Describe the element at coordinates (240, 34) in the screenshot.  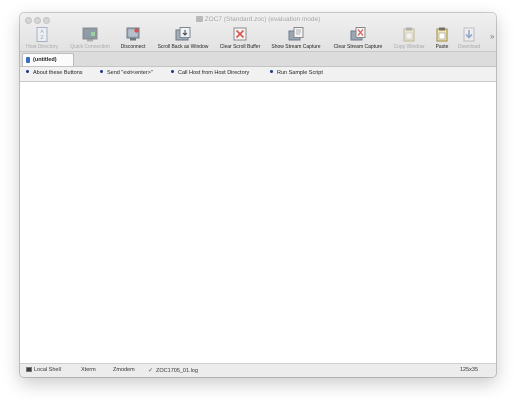
I see `clear-buffer-icon` at that location.